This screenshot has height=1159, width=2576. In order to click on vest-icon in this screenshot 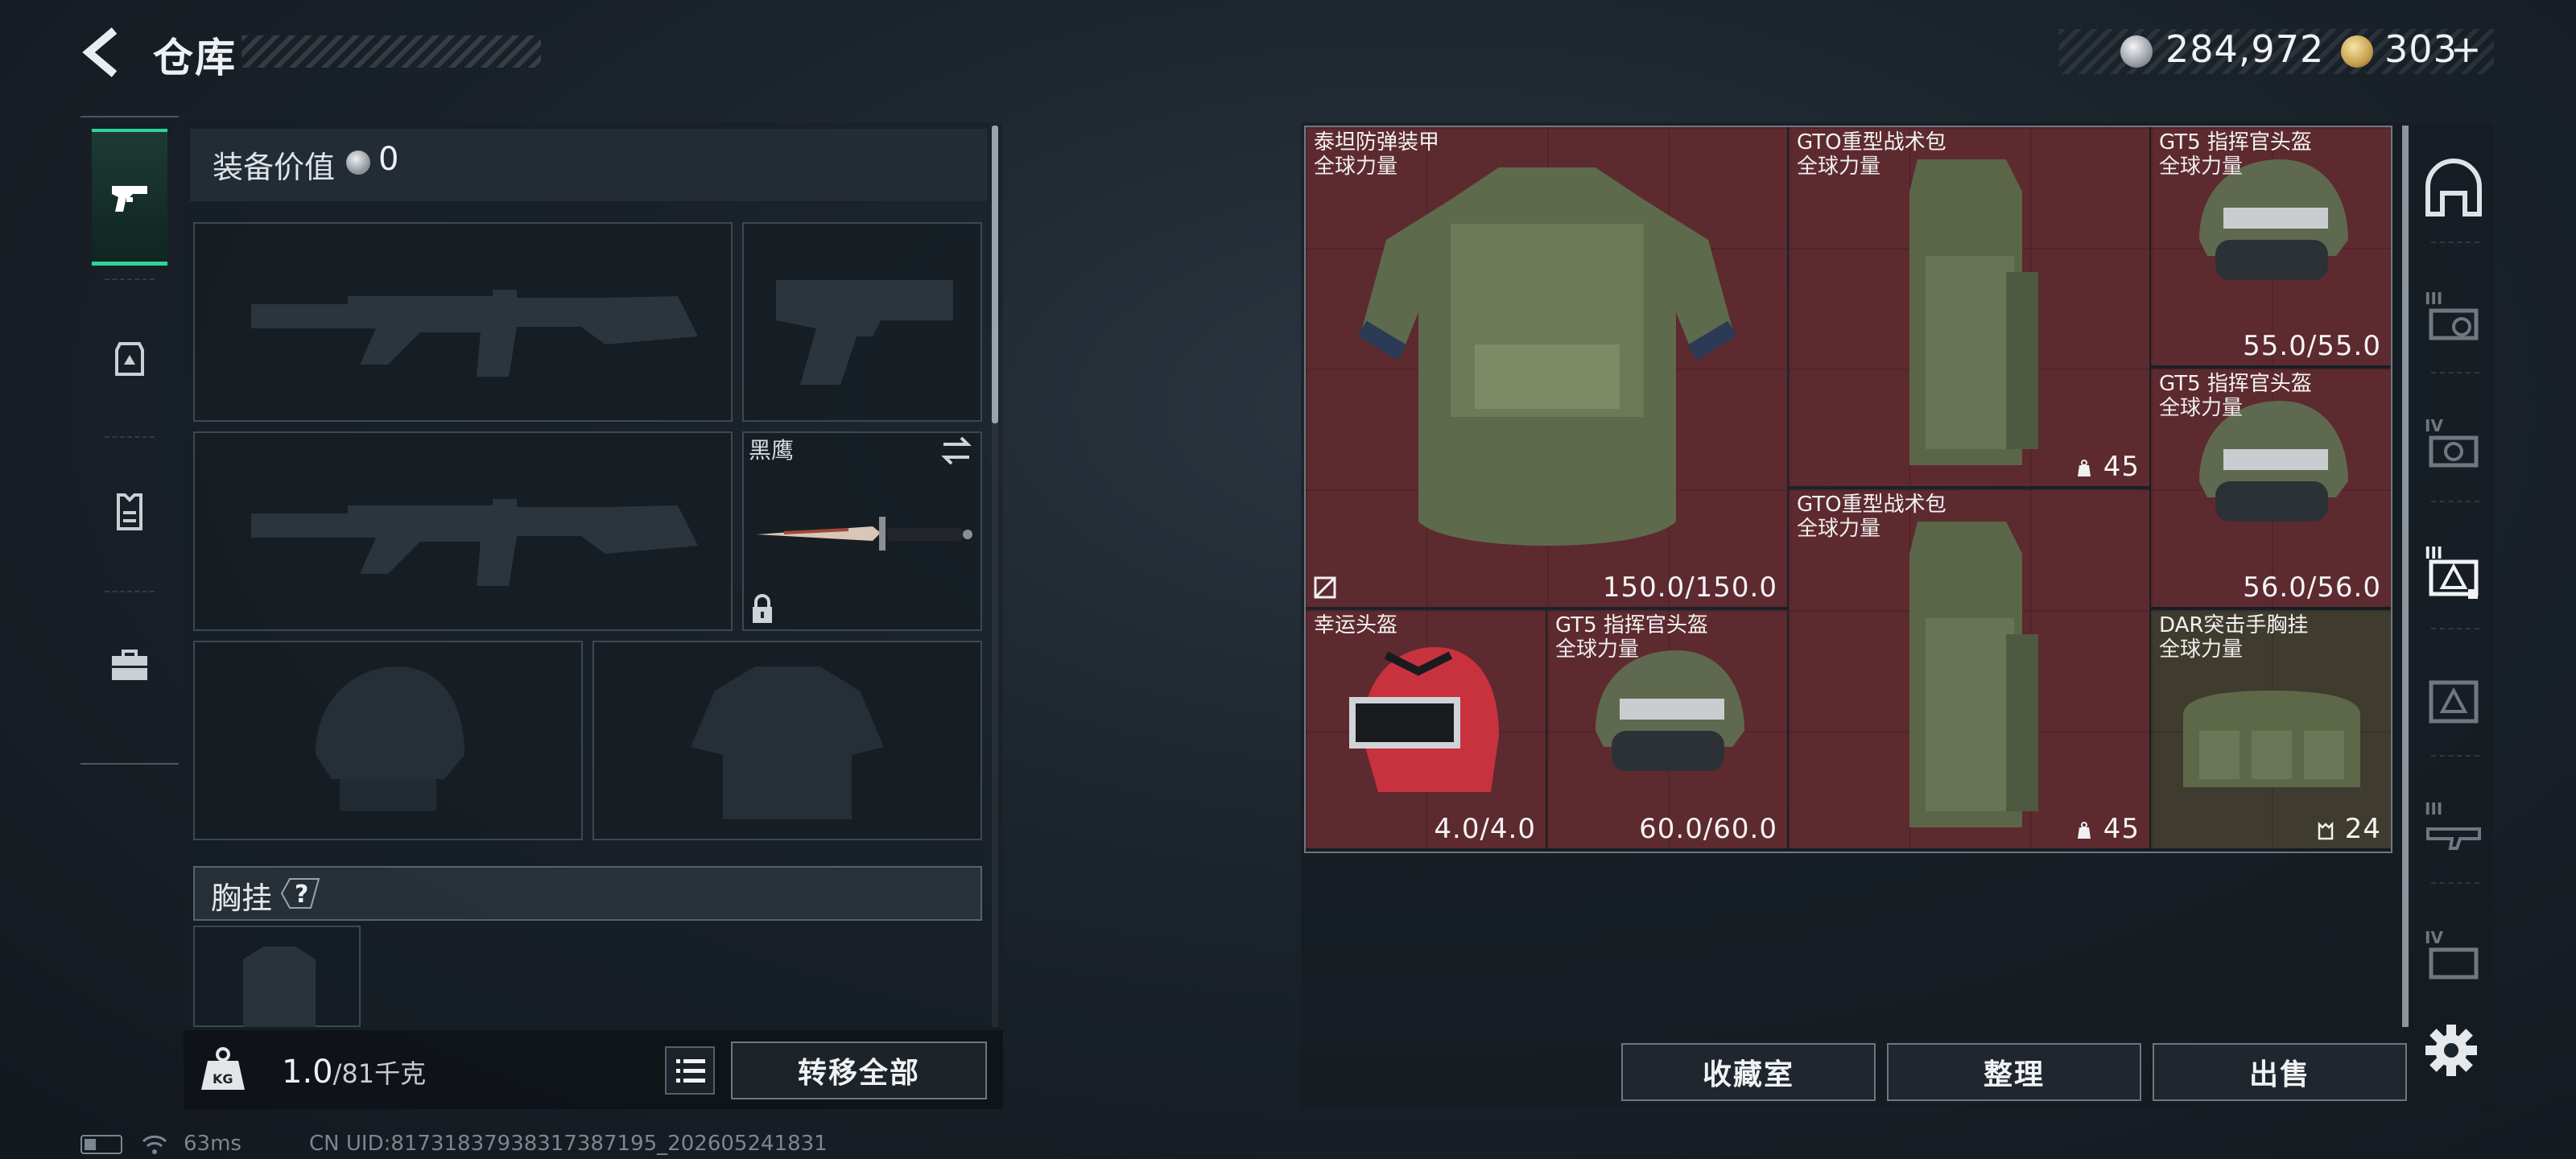, I will do `click(129, 511)`.